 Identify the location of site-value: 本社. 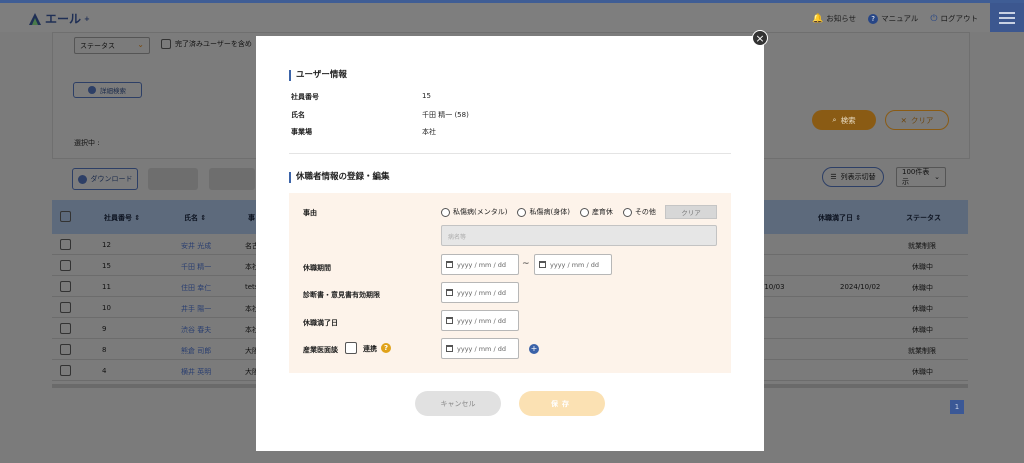
(429, 132).